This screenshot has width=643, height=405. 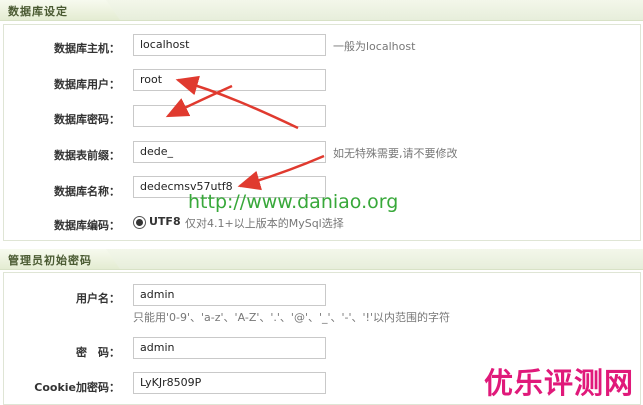 I want to click on arrow-to-password, so click(x=199, y=101).